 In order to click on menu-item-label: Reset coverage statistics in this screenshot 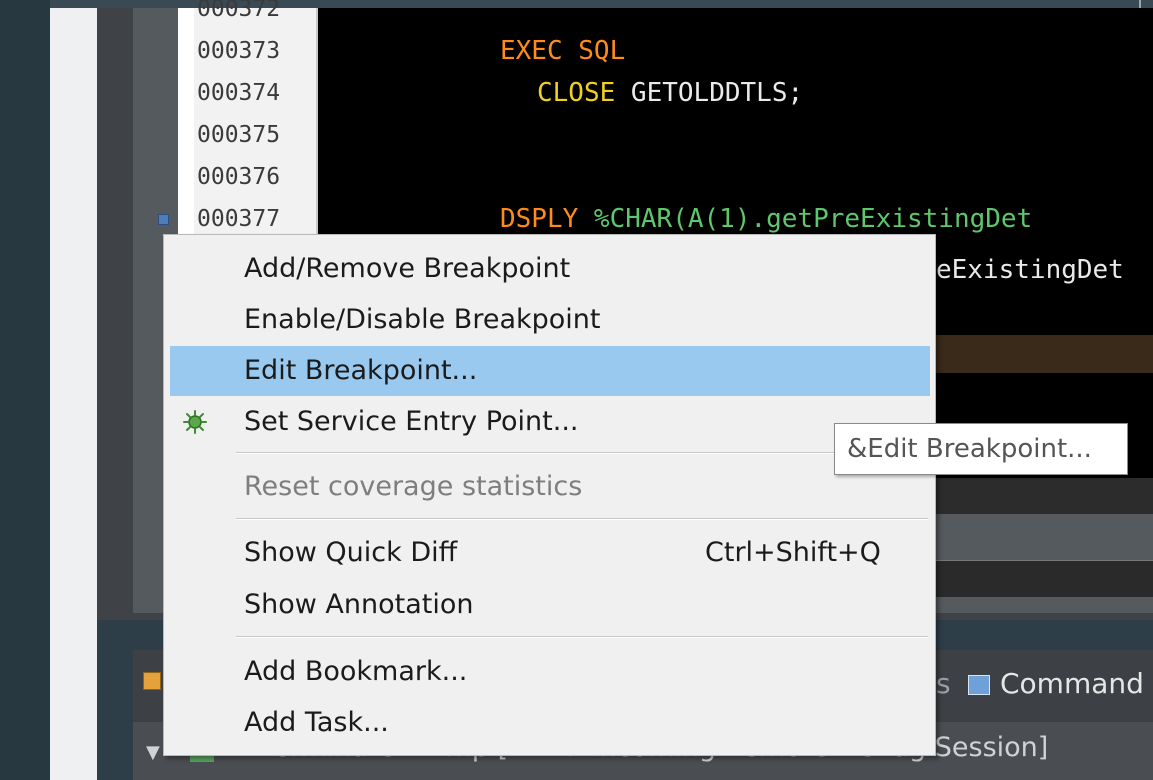, I will do `click(413, 486)`.